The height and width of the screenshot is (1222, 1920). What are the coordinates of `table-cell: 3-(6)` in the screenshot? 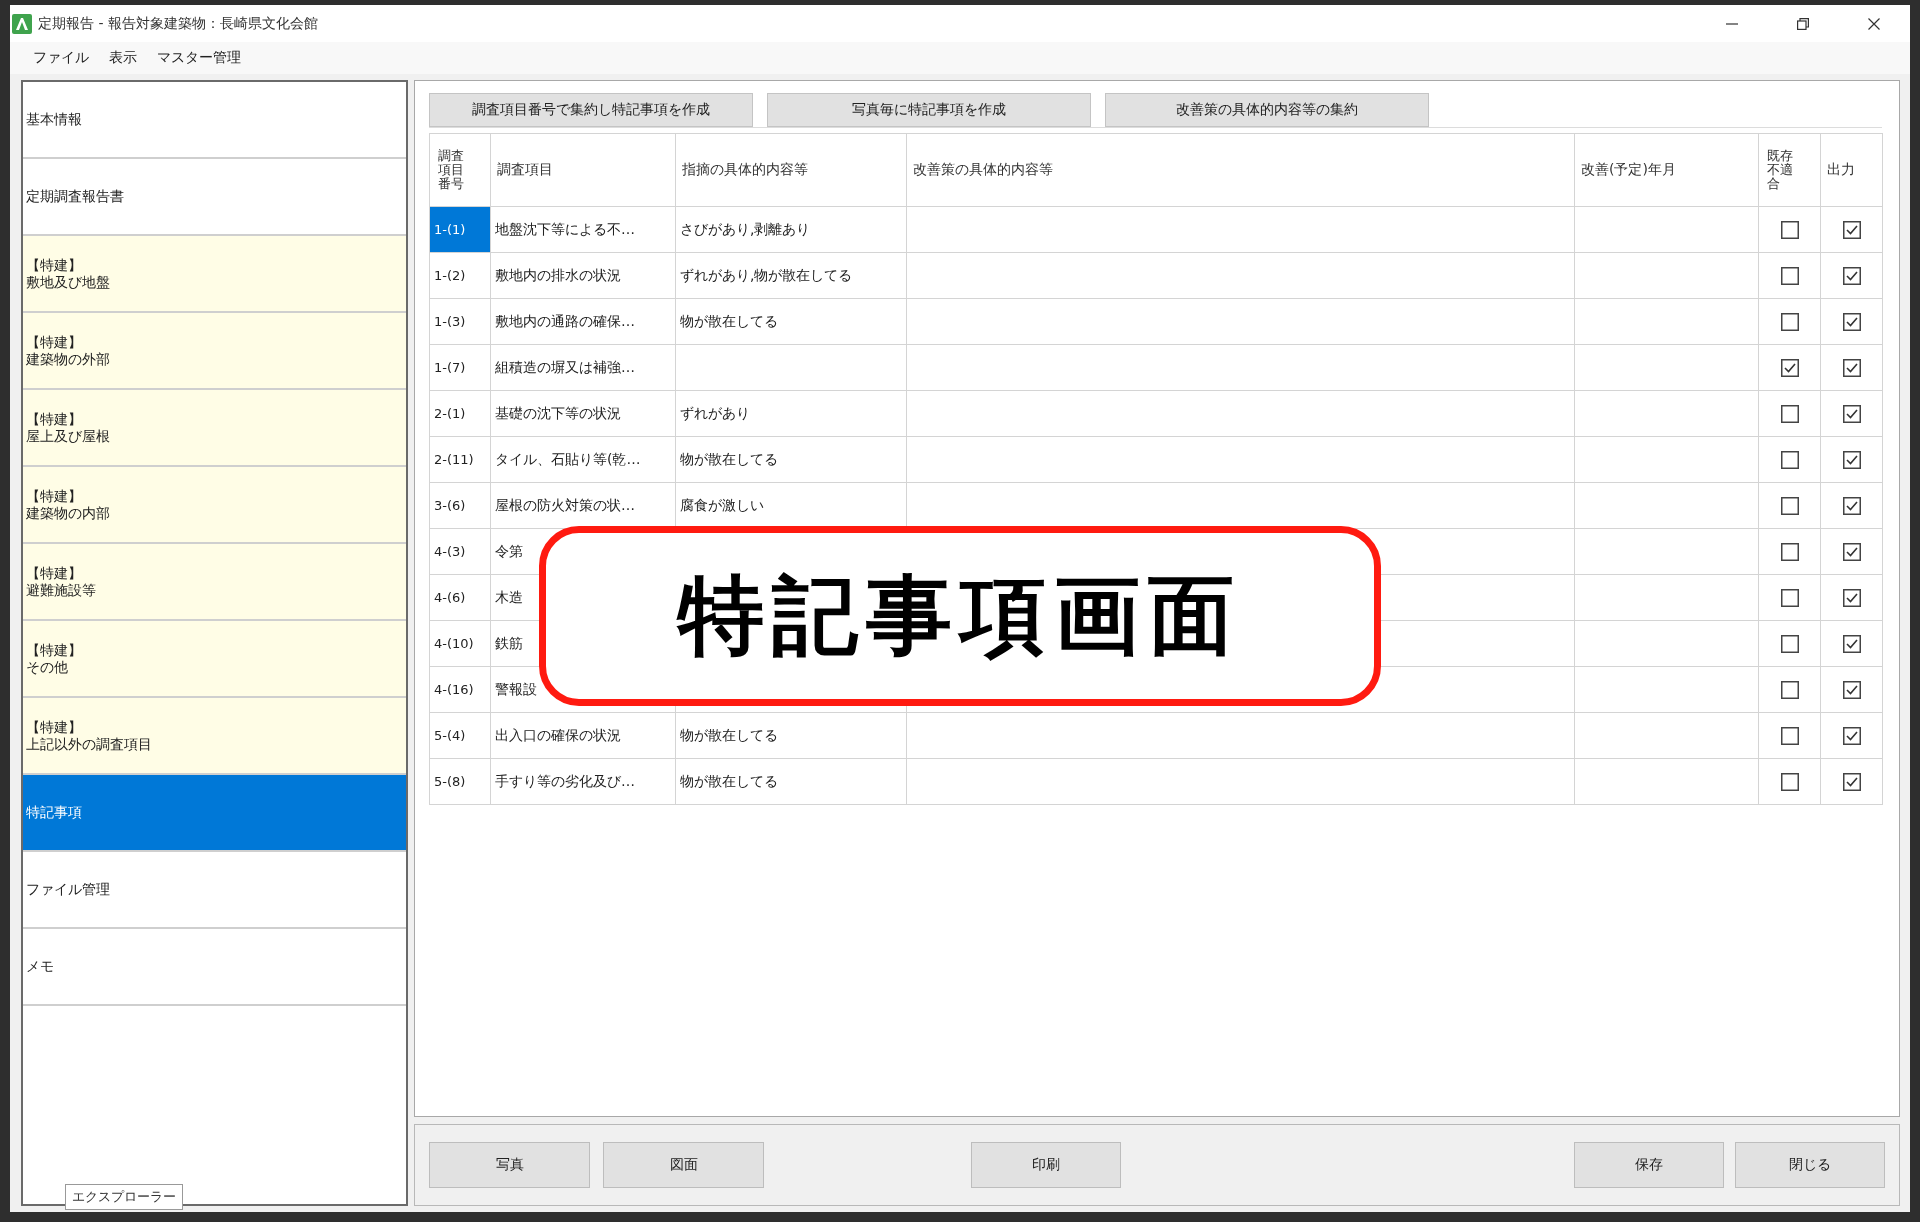 It's located at (460, 505).